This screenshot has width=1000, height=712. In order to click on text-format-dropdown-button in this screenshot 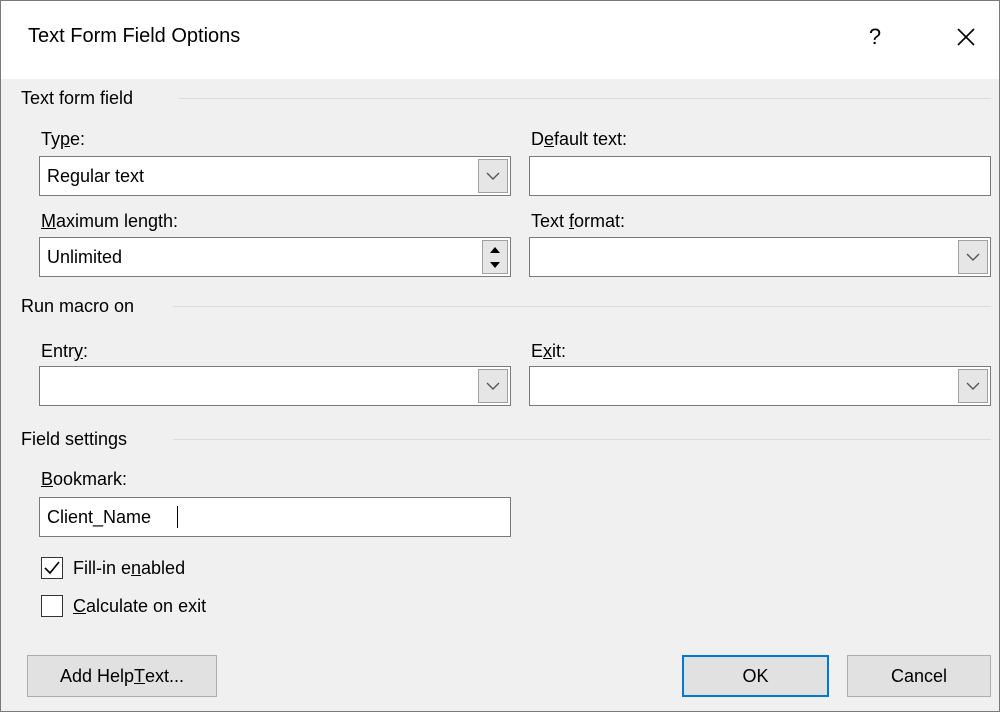, I will do `click(973, 257)`.